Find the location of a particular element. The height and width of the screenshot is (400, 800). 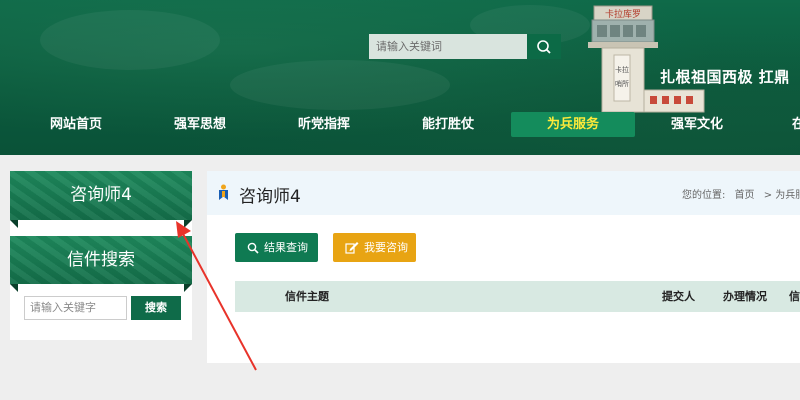

annotation-arrow is located at coordinates (216, 296).